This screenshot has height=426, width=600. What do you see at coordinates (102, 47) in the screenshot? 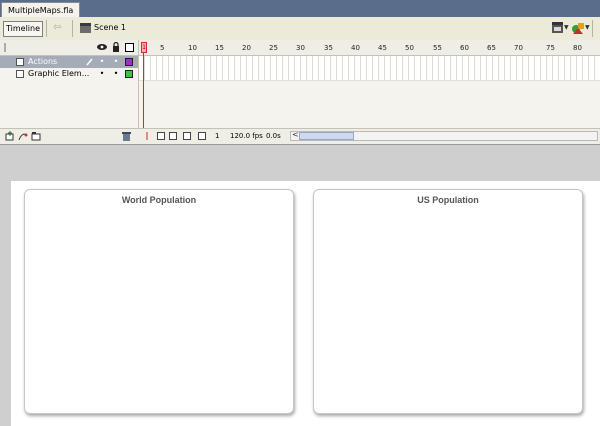
I see `eye-icon` at bounding box center [102, 47].